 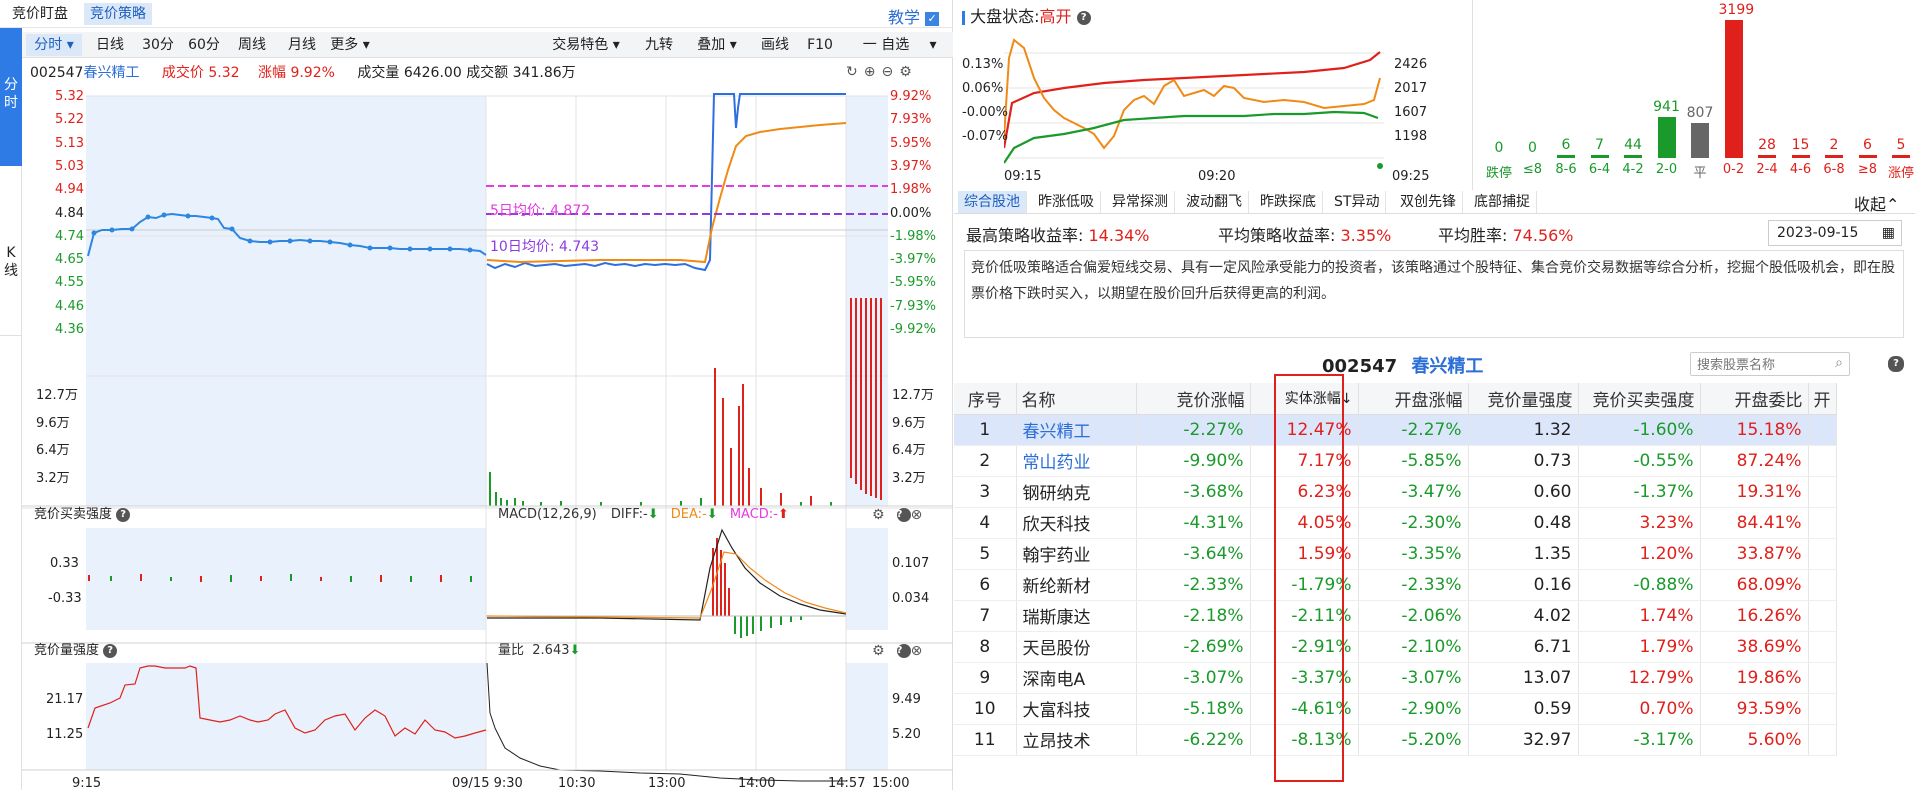 I want to click on jiuzhuan-button: 九转, so click(x=659, y=45).